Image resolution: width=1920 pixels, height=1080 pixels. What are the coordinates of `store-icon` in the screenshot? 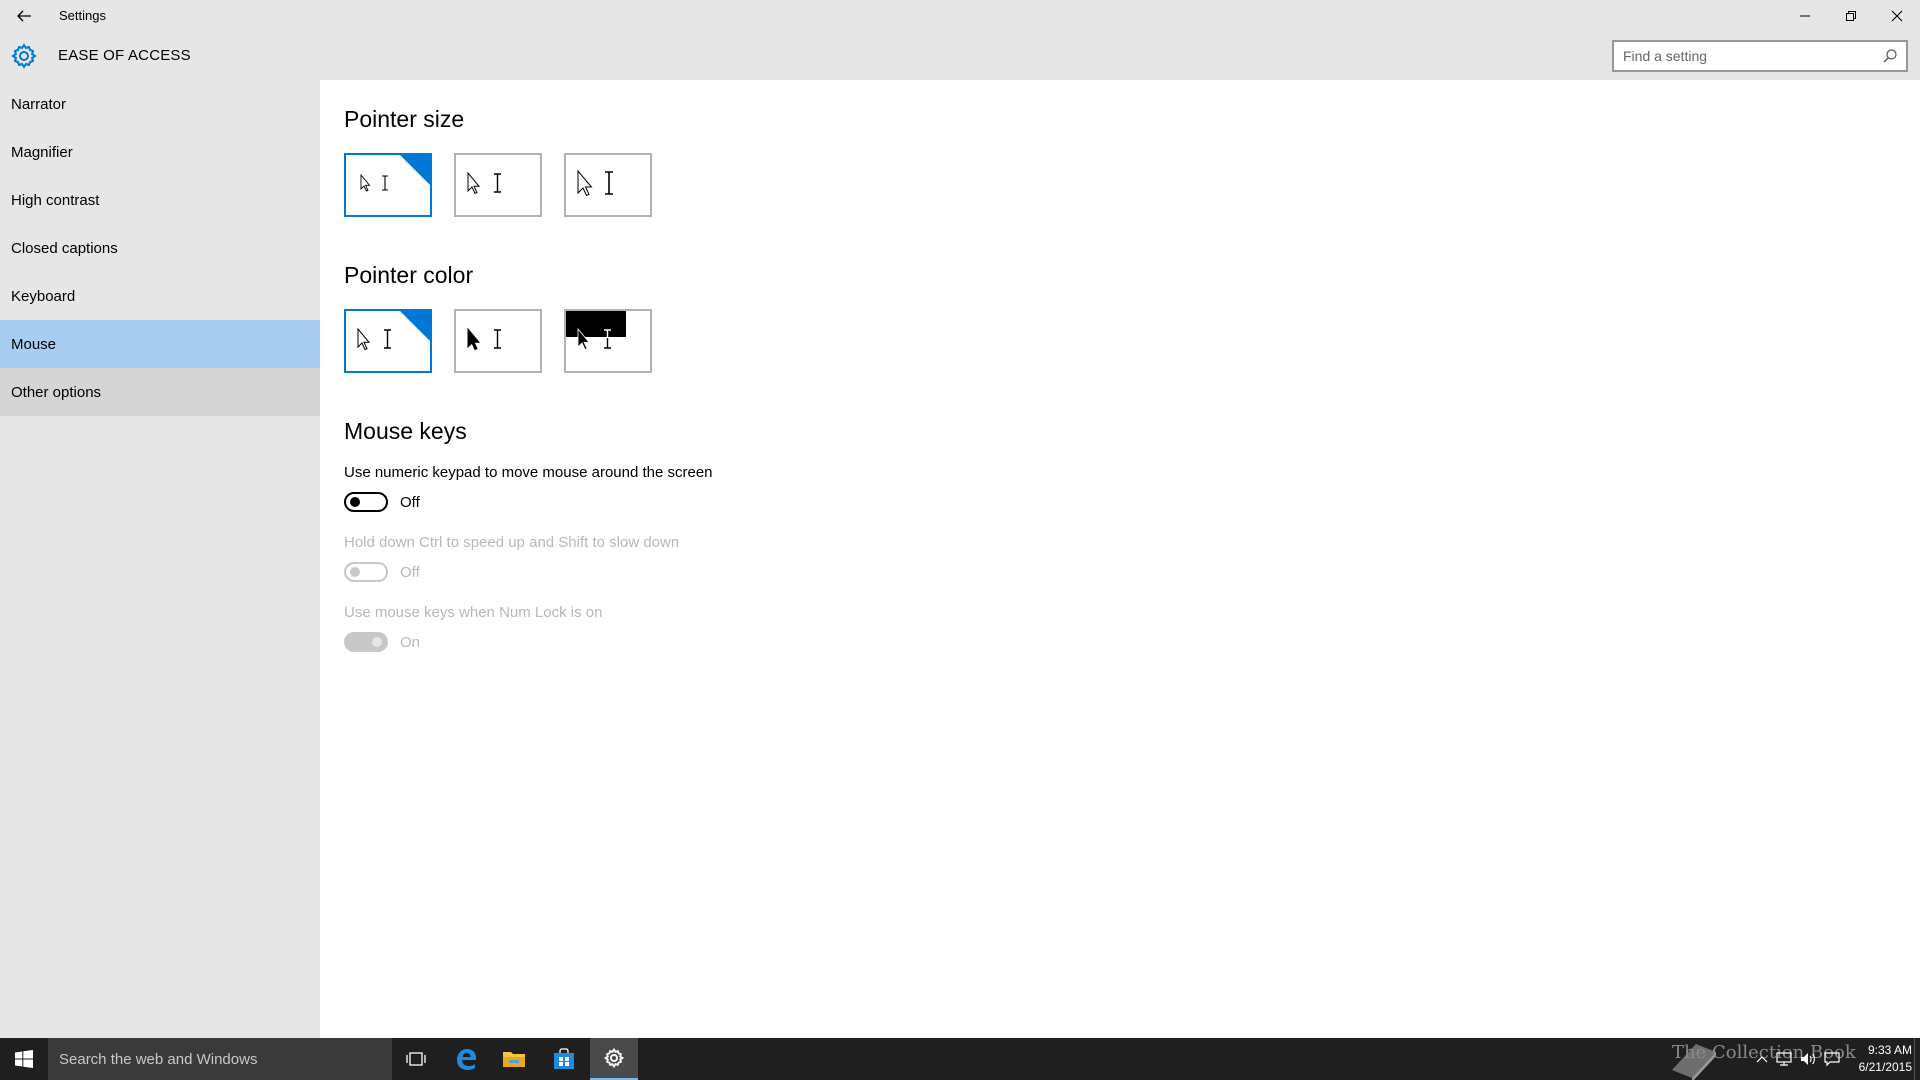 It's located at (564, 1058).